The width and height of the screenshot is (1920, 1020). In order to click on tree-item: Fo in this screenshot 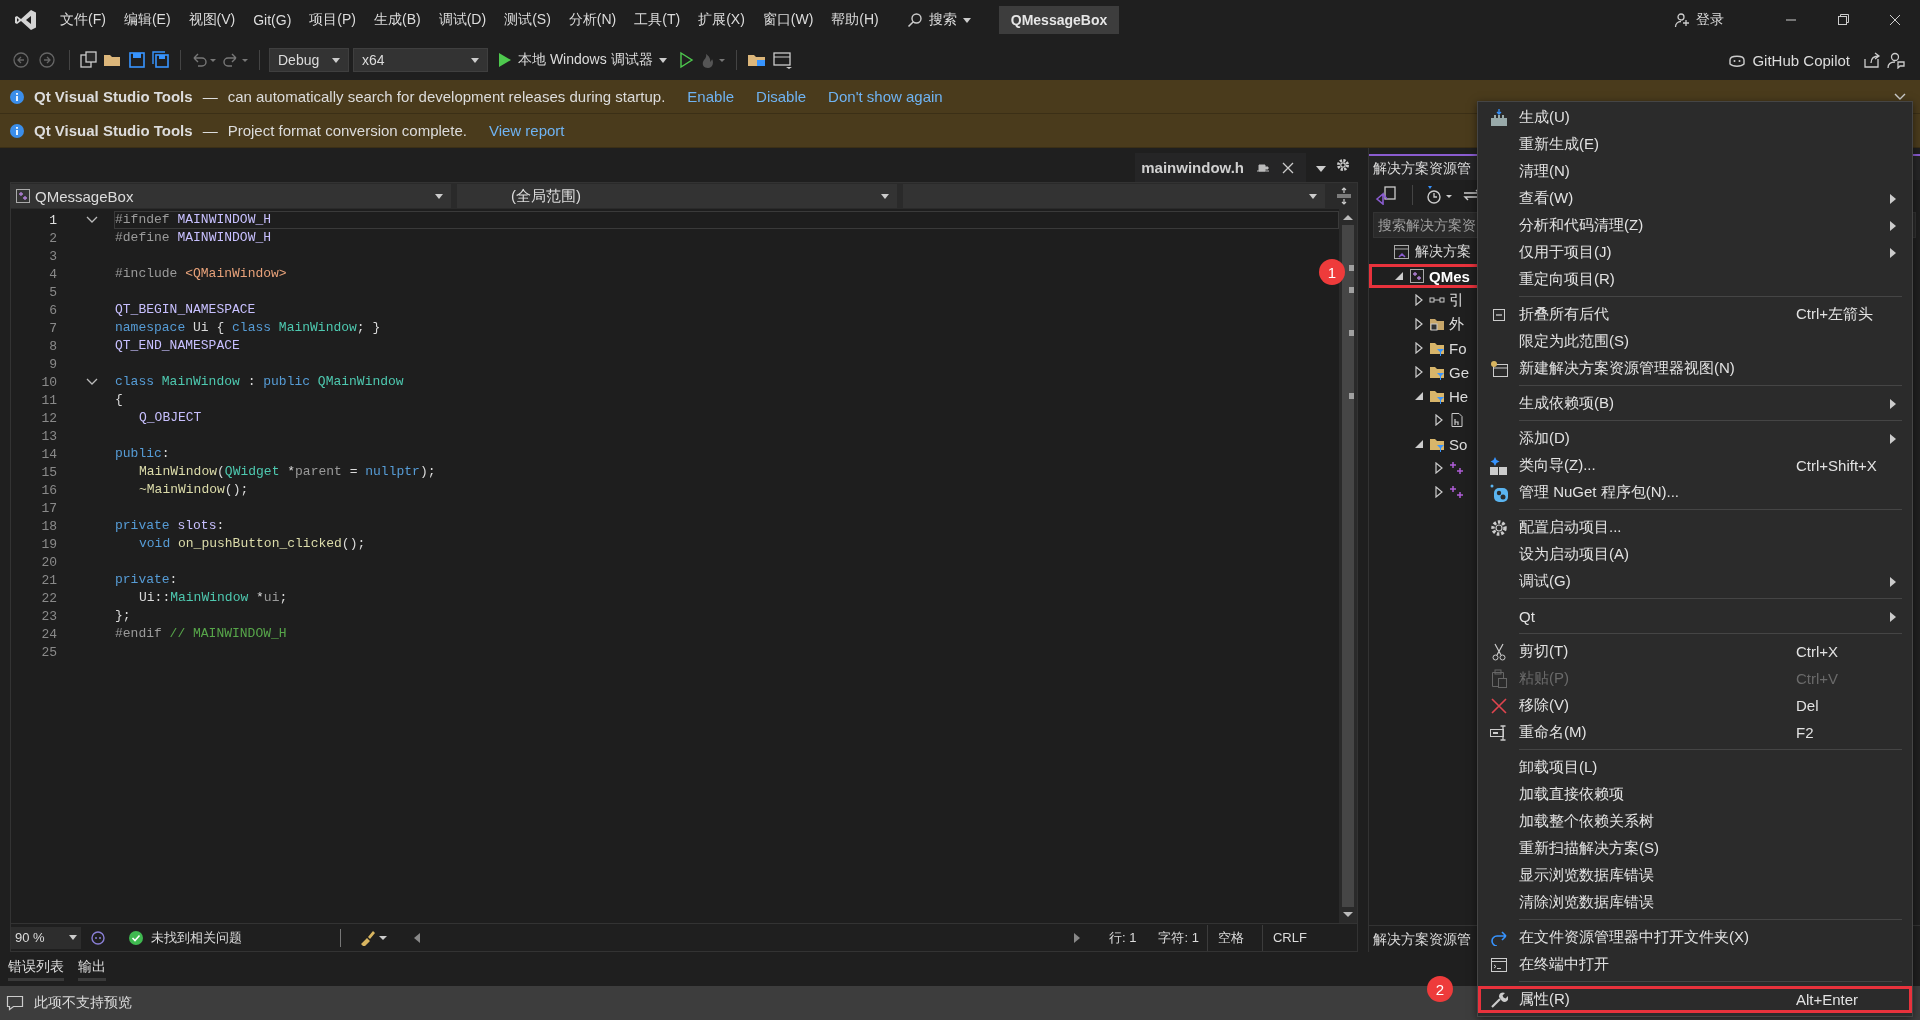, I will do `click(1458, 348)`.